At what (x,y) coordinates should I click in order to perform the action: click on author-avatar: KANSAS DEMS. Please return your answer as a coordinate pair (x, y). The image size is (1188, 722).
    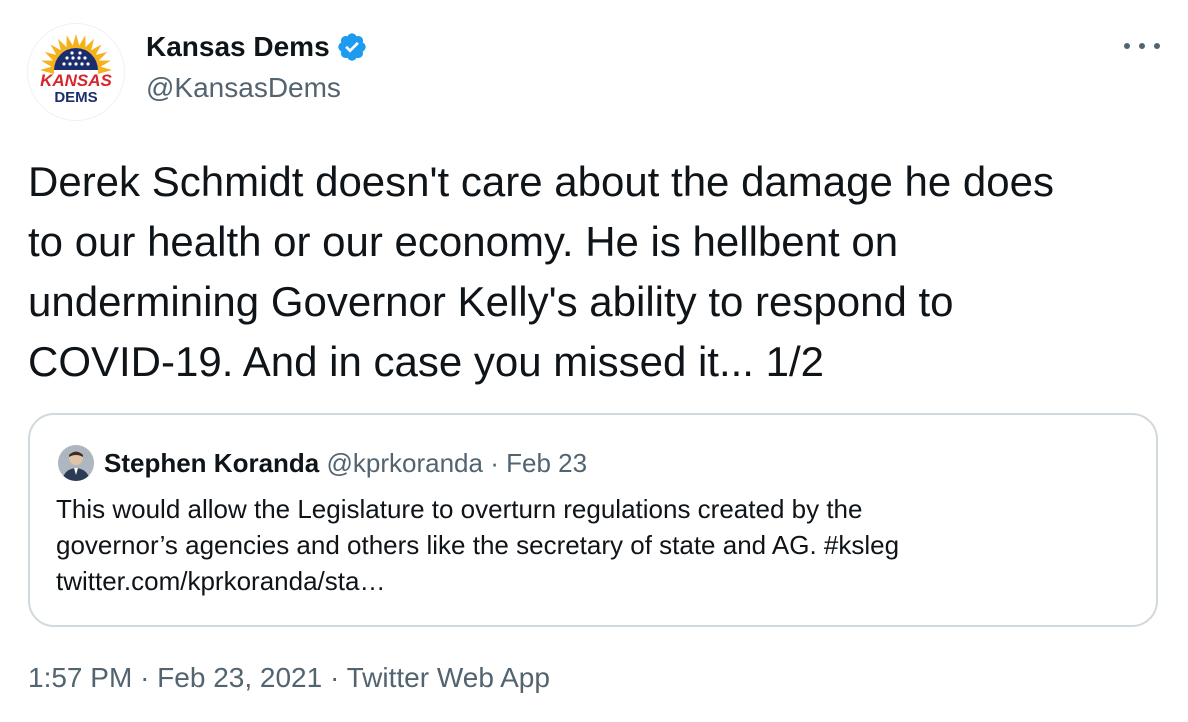
    Looking at the image, I should click on (76, 72).